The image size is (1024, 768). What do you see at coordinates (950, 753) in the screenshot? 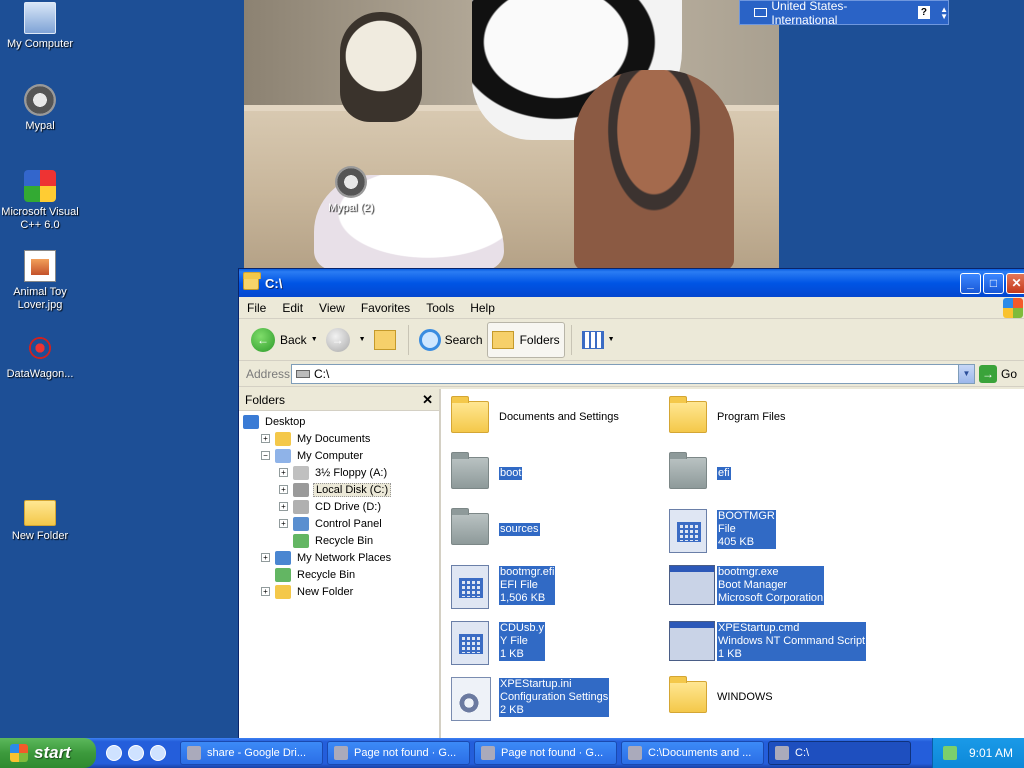
I see `network-icon` at bounding box center [950, 753].